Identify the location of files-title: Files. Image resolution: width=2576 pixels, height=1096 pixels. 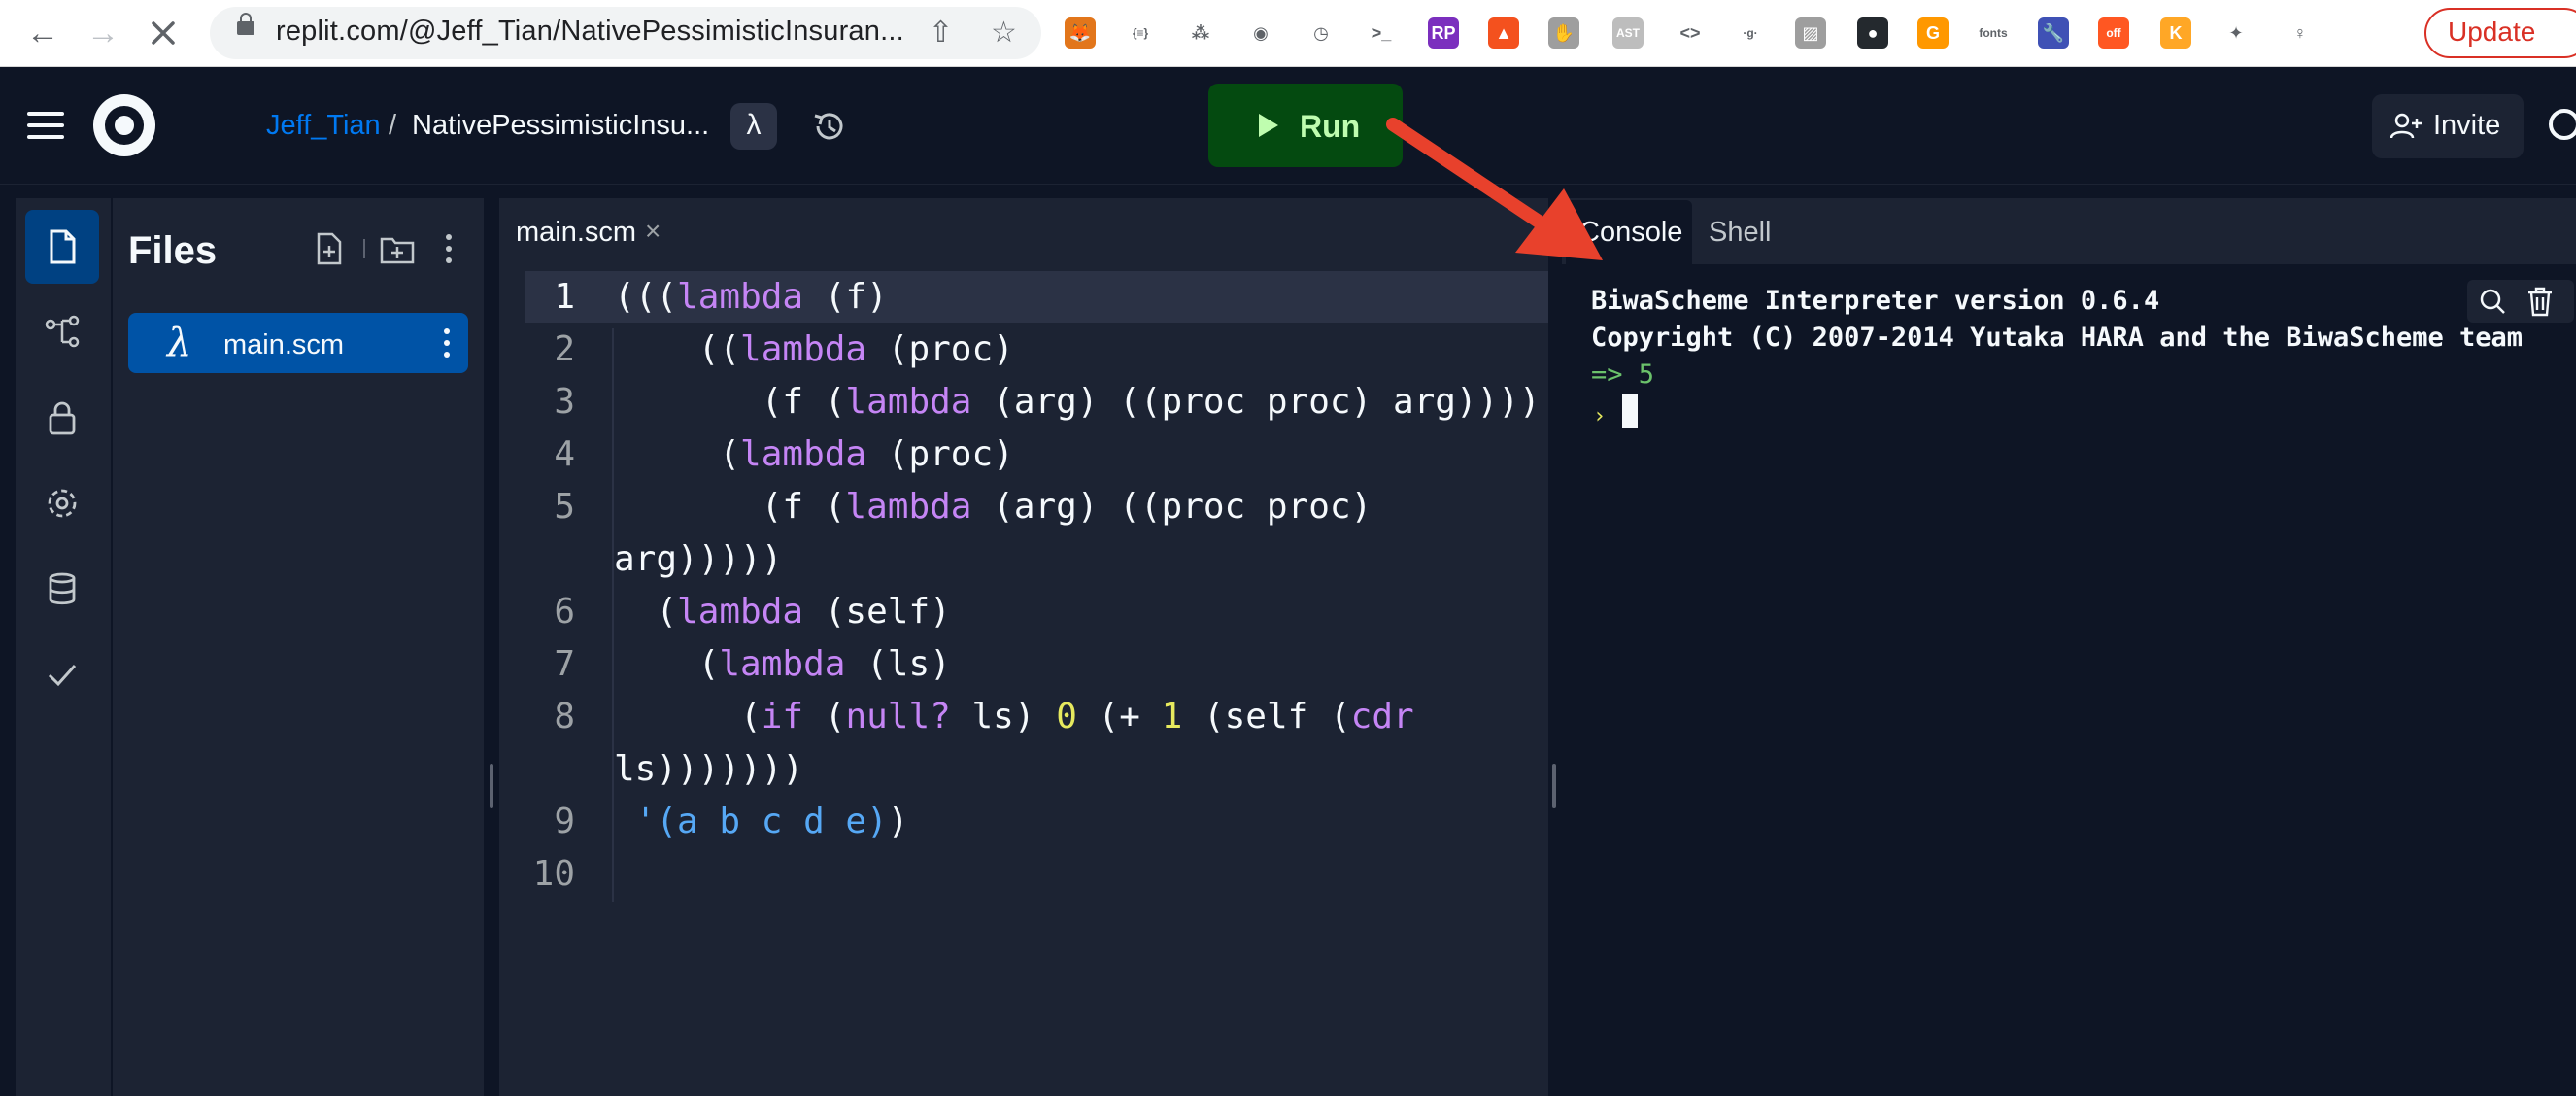
(173, 250).